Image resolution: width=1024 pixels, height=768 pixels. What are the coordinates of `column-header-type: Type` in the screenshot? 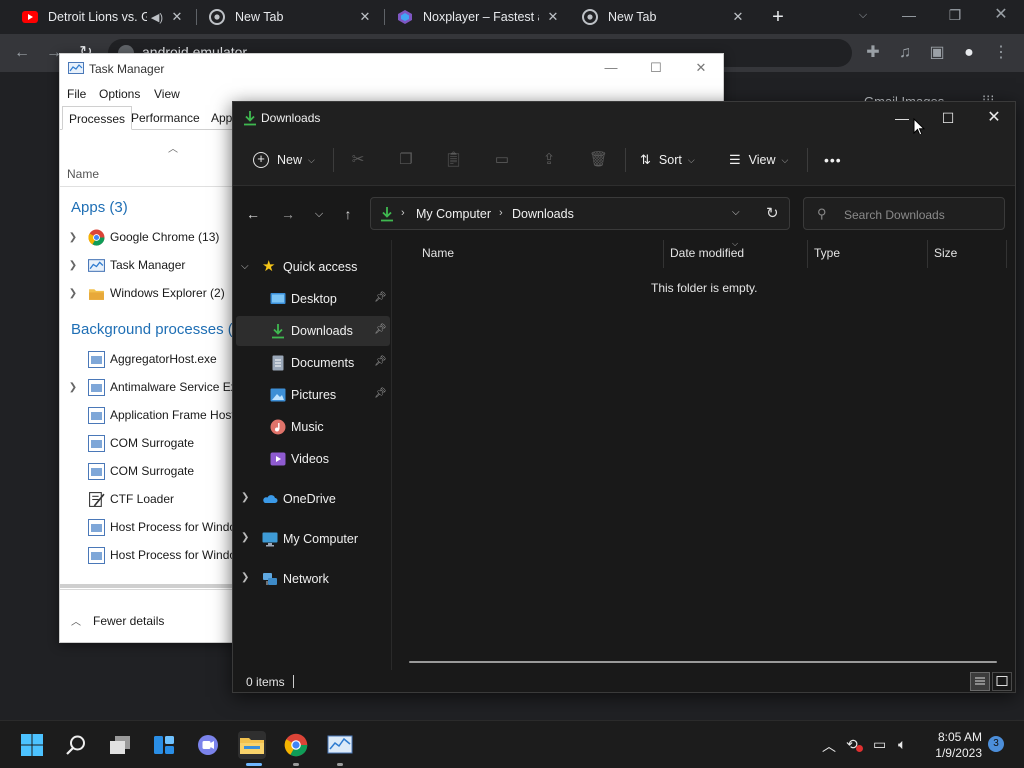 It's located at (827, 253).